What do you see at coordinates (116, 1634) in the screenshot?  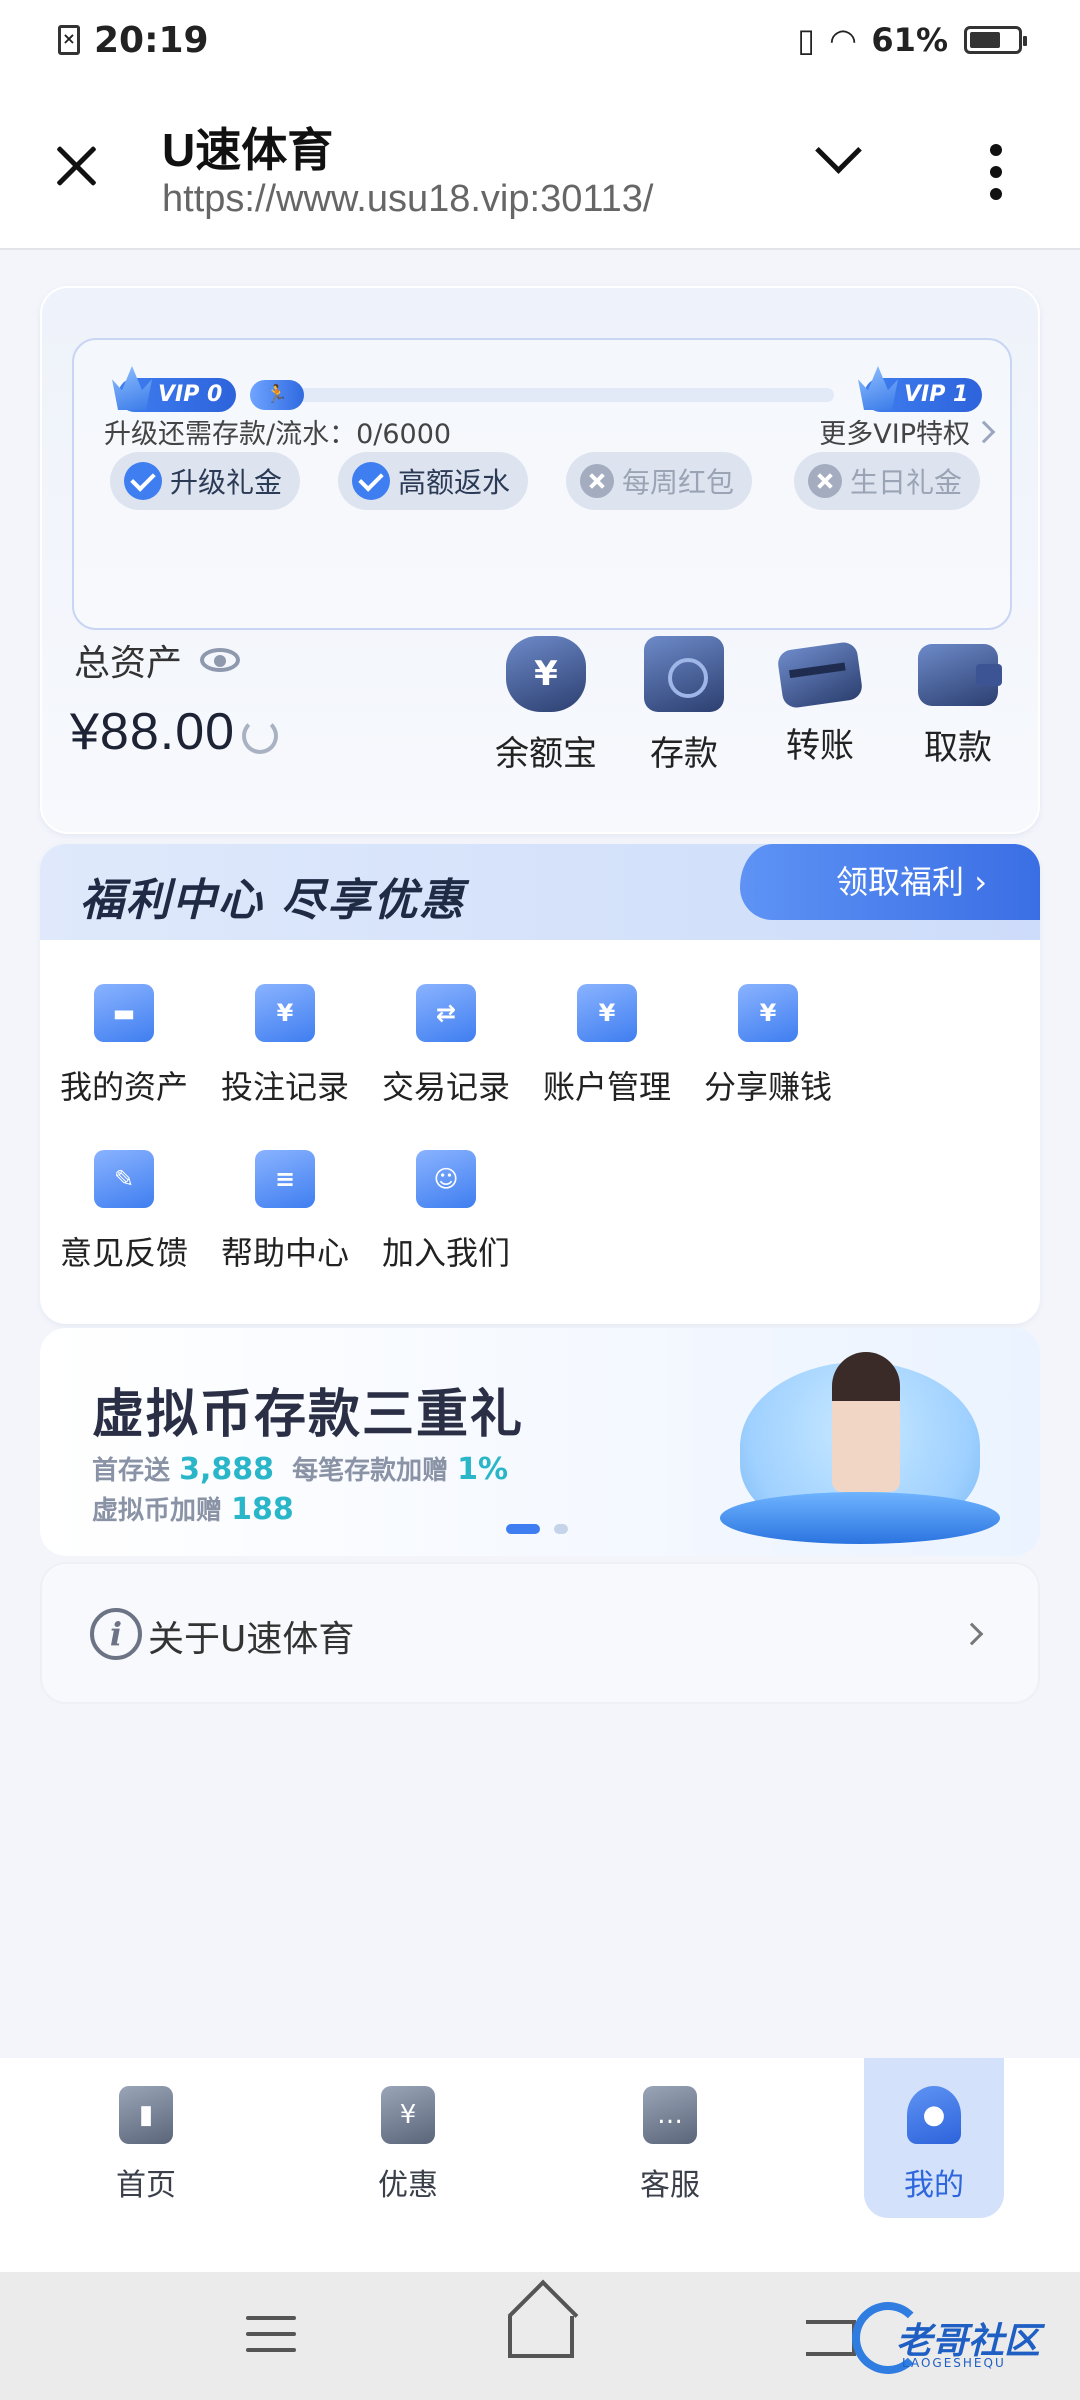 I see `info-icon: i` at bounding box center [116, 1634].